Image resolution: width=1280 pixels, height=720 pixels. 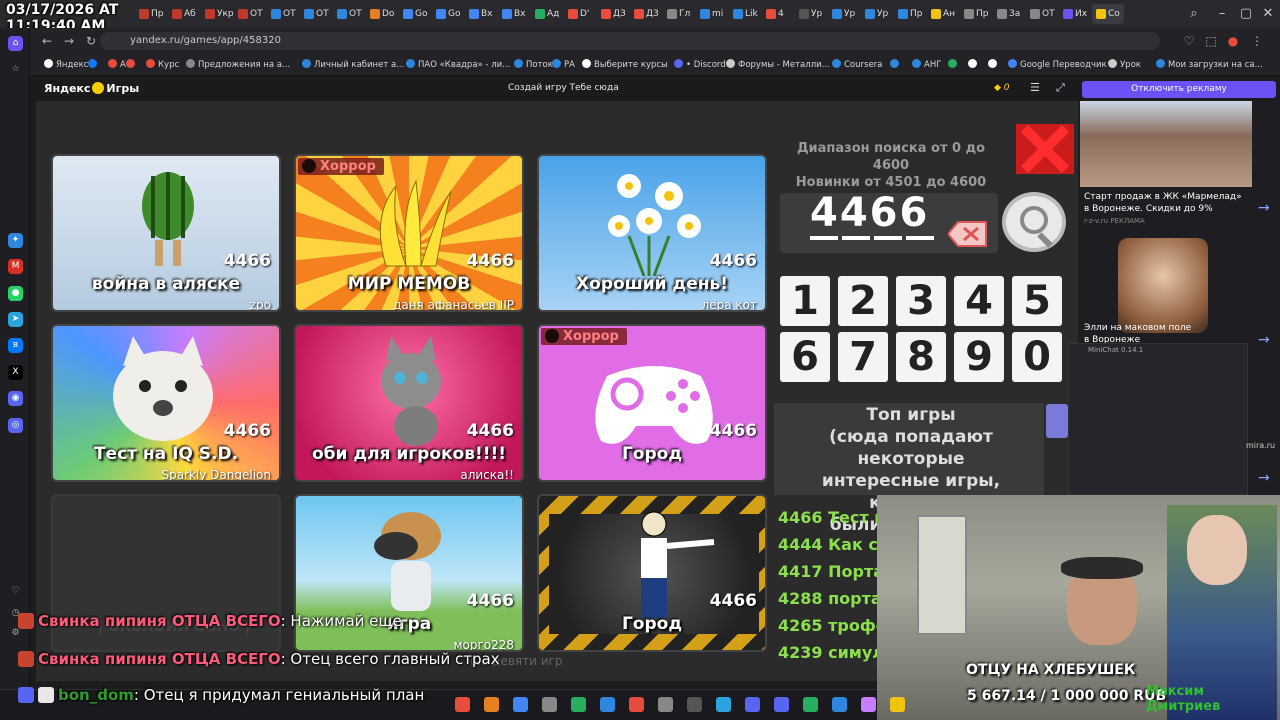 What do you see at coordinates (745, 14) in the screenshot?
I see `browser-tab: Lik` at bounding box center [745, 14].